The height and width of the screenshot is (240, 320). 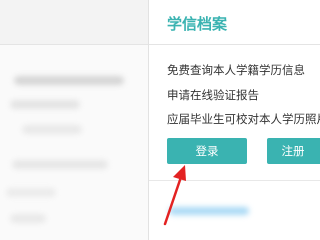 What do you see at coordinates (197, 24) in the screenshot?
I see `card-title: 学信档案` at bounding box center [197, 24].